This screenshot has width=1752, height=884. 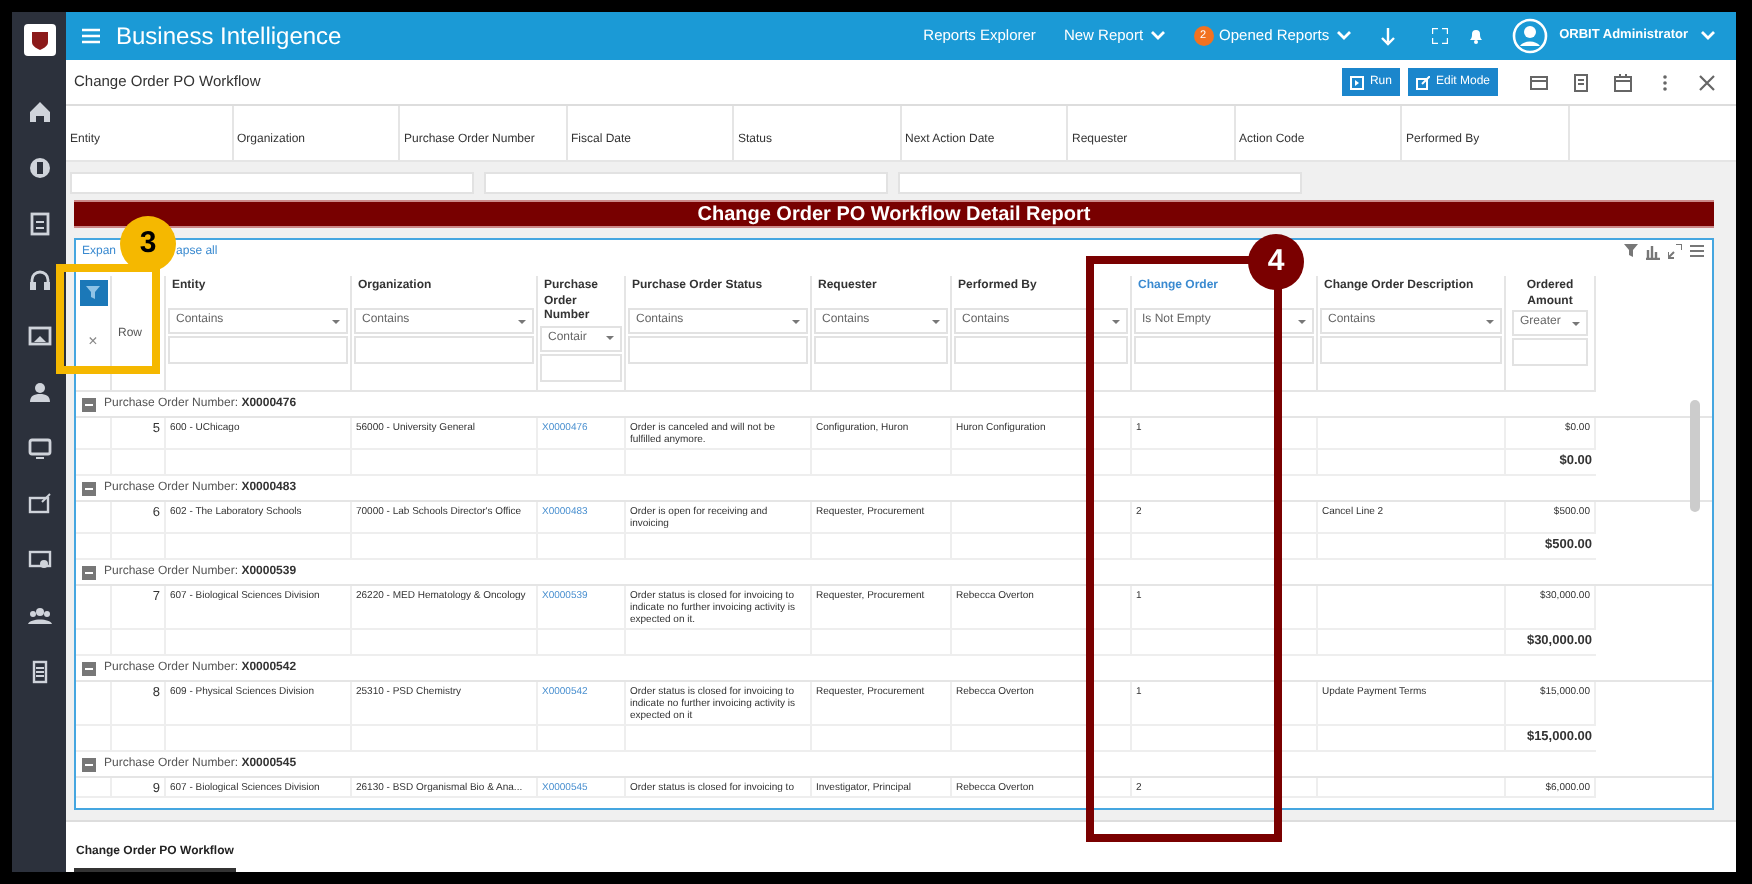 What do you see at coordinates (39, 448) in the screenshot?
I see `monitor-icon` at bounding box center [39, 448].